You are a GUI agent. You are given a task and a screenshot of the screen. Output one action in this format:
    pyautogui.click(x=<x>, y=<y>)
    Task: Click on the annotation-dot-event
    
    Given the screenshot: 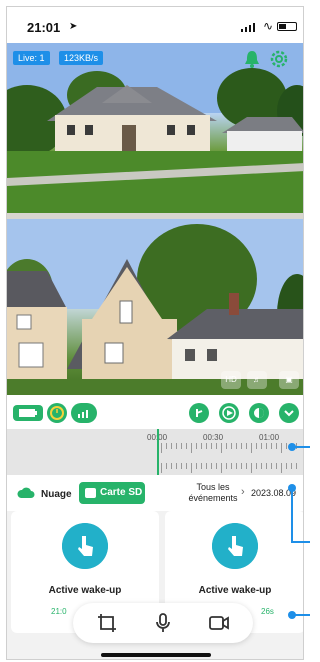 What is the action you would take?
    pyautogui.click(x=292, y=615)
    